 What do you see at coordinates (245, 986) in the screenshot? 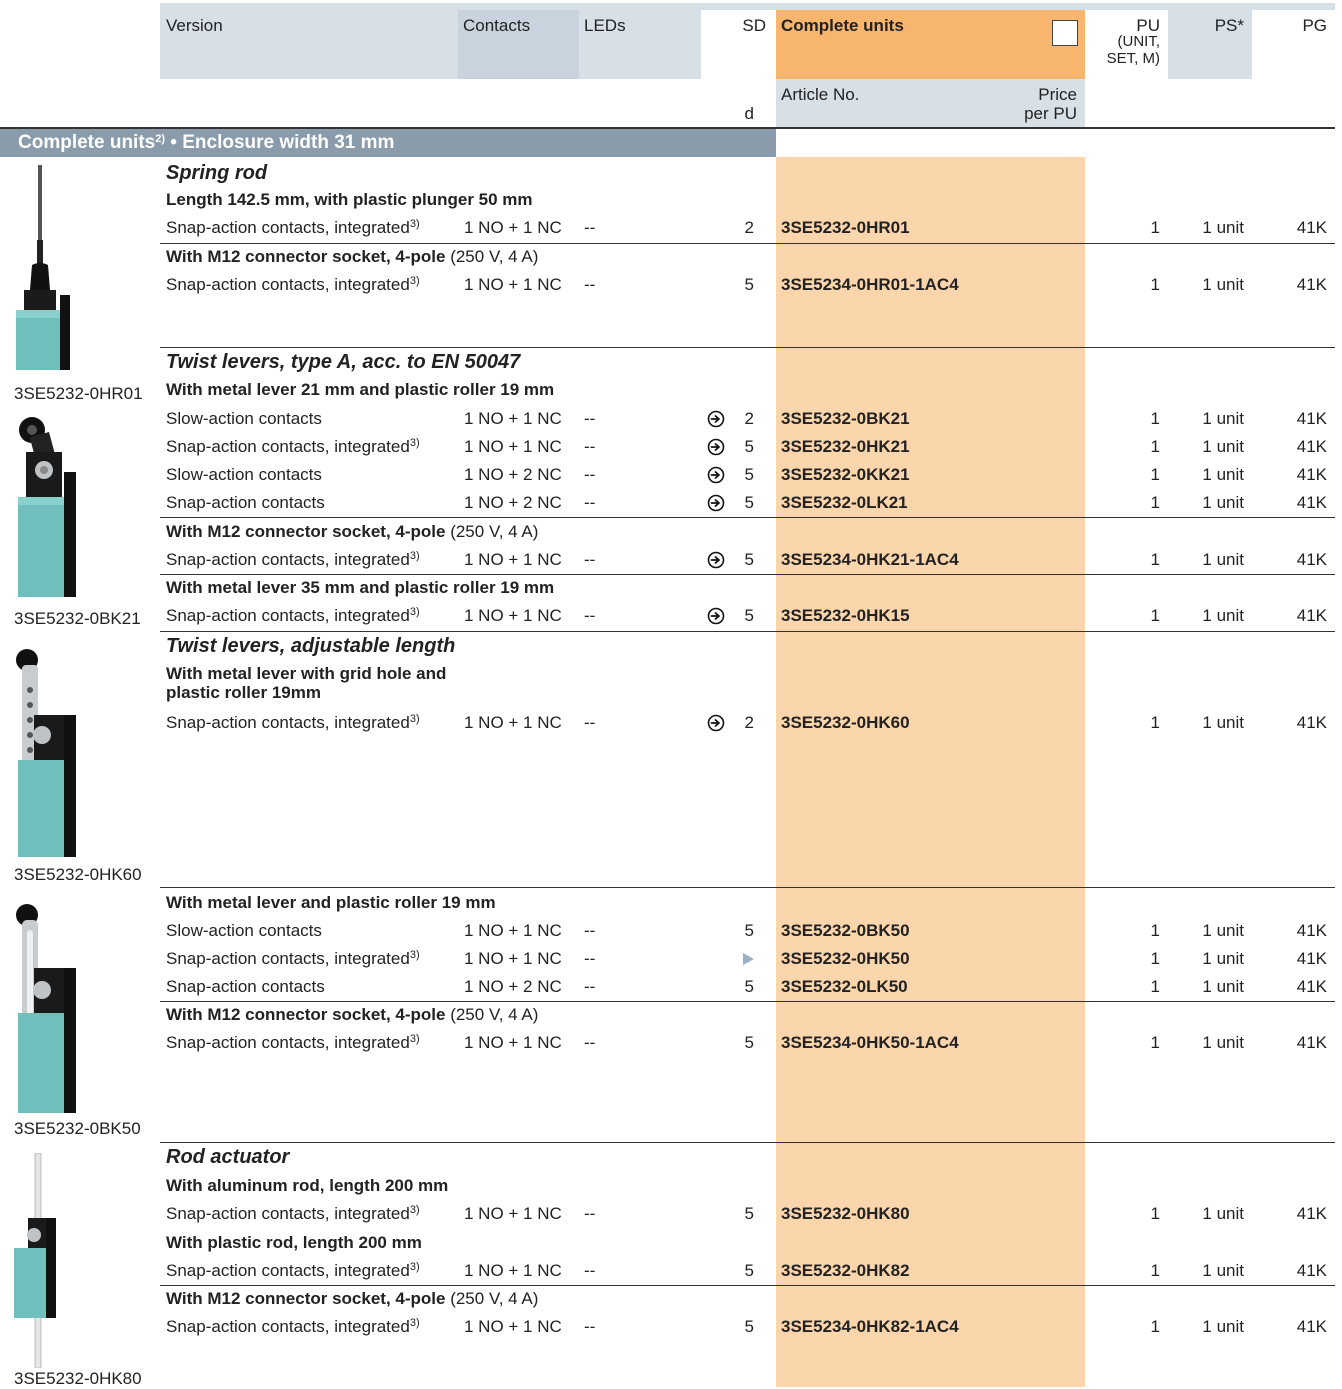
I see `cell-version-text: Snap-action contacts` at bounding box center [245, 986].